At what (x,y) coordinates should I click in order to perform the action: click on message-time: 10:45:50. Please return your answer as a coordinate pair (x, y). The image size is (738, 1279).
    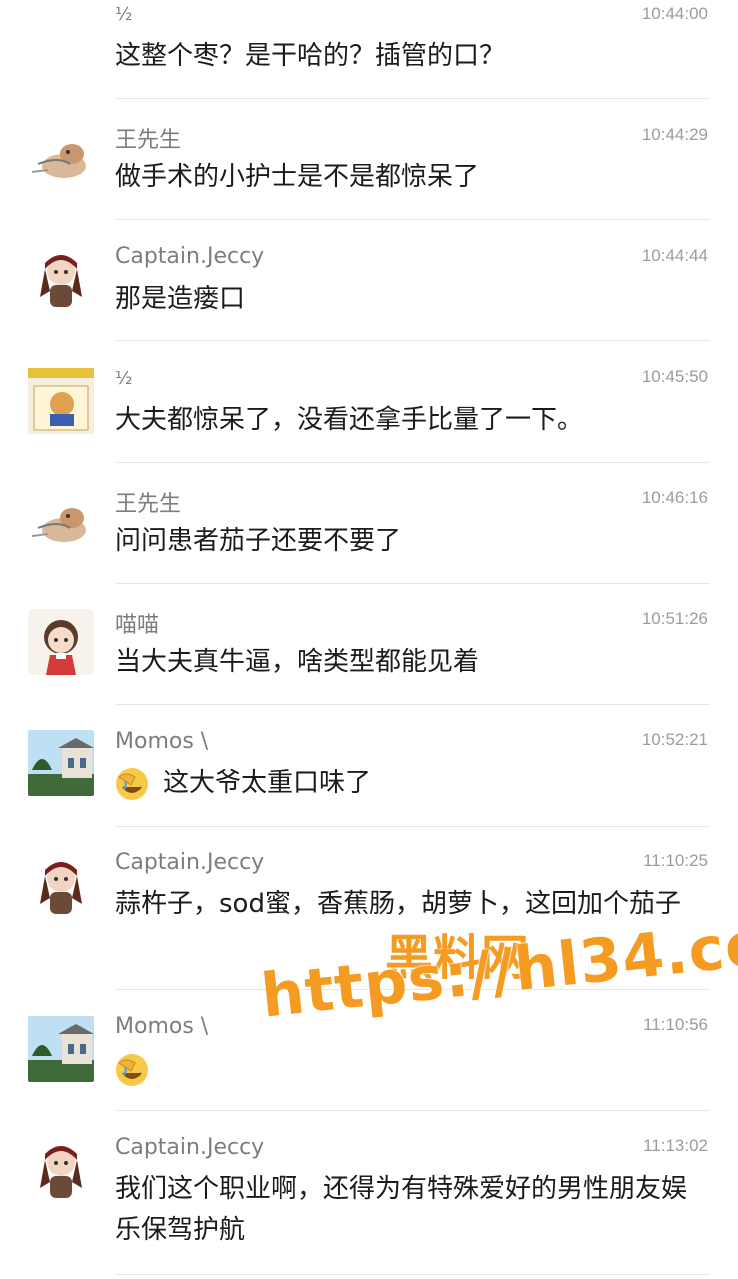
    Looking at the image, I should click on (674, 376).